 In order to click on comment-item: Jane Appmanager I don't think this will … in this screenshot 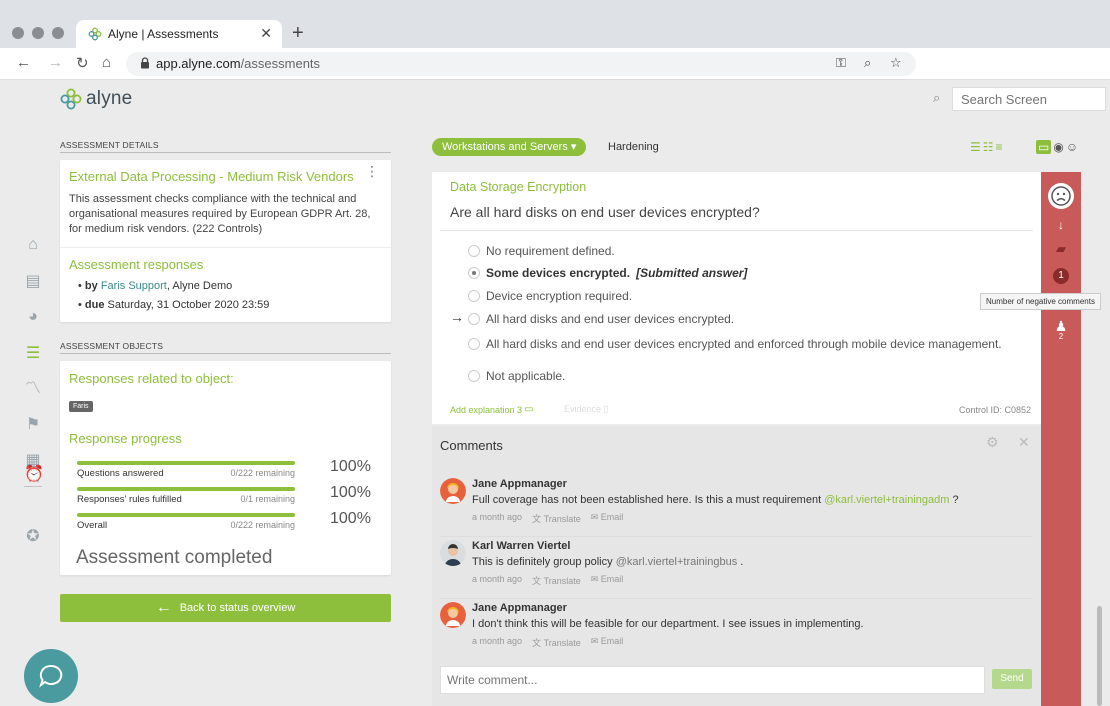, I will do `click(736, 627)`.